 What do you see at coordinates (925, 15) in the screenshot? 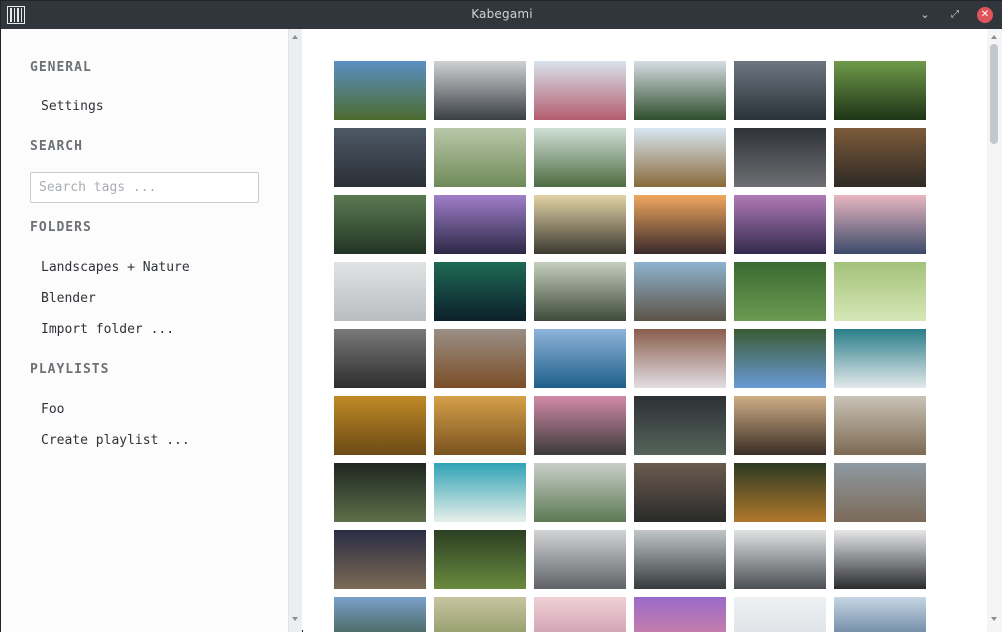
I see `minimize-button: ⌄` at bounding box center [925, 15].